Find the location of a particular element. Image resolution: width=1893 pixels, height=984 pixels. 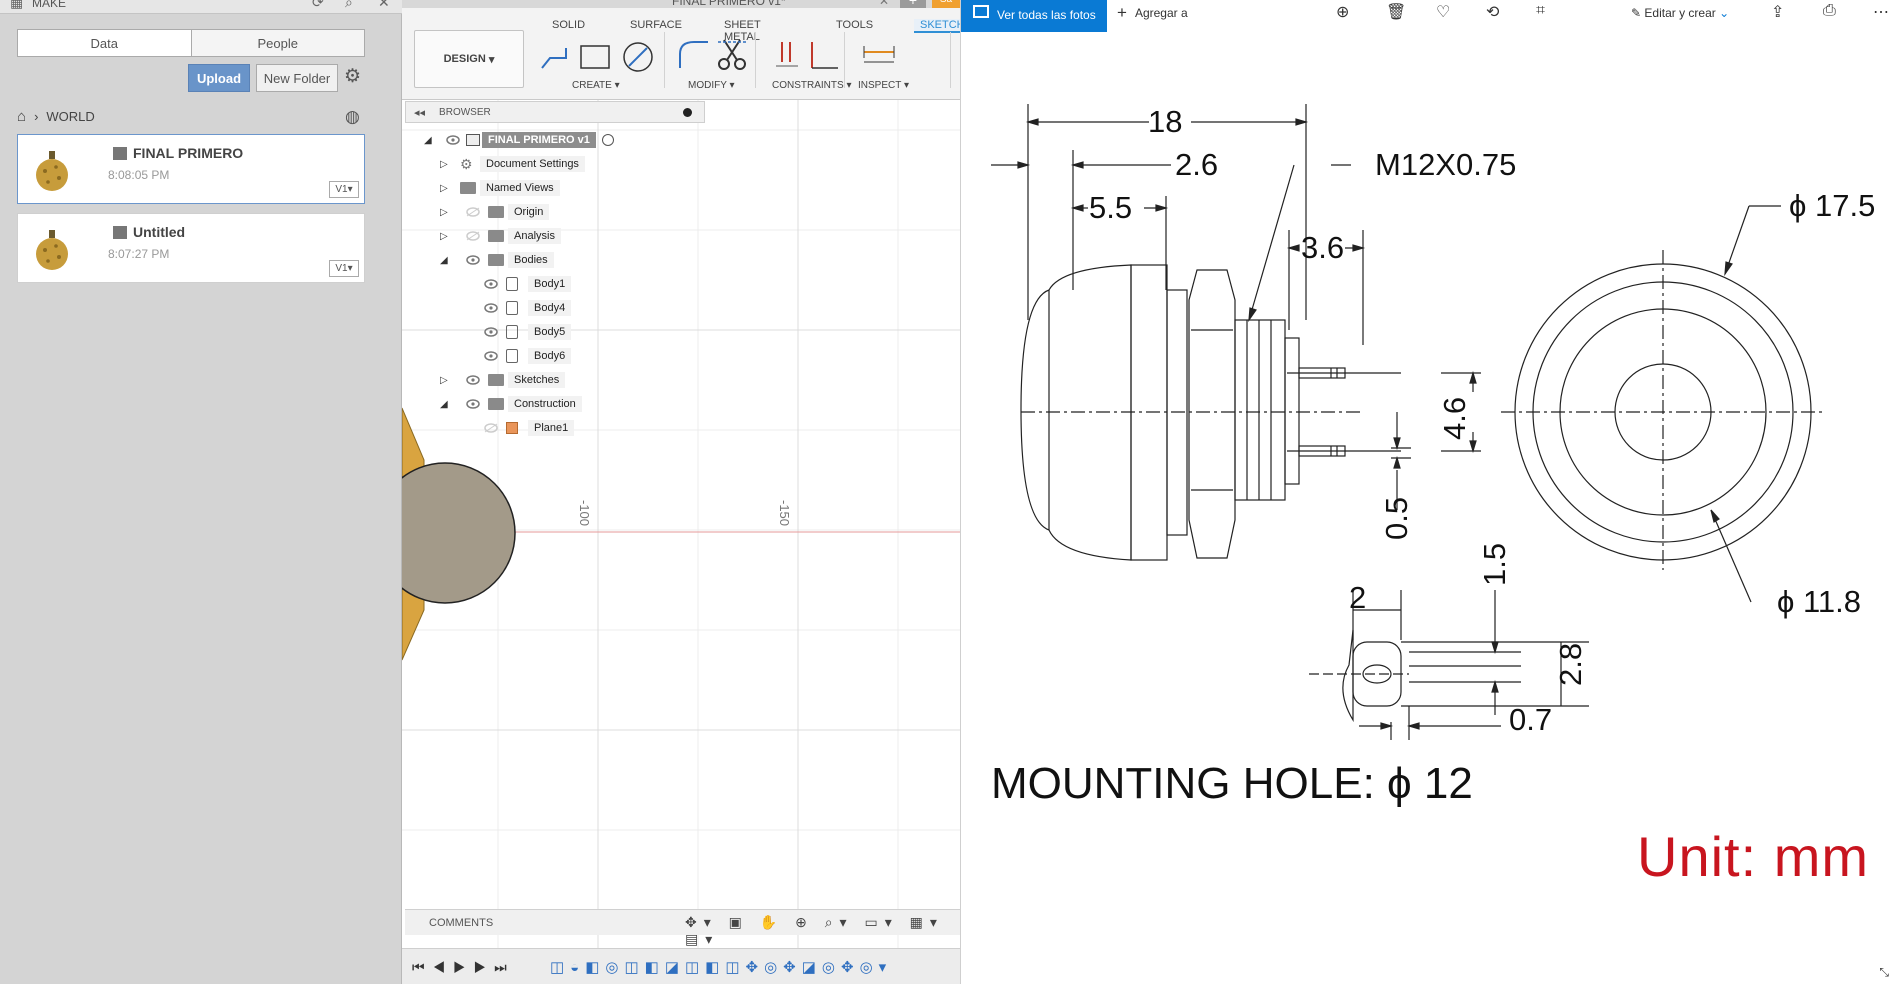

new-tab-icon: + is located at coordinates (913, 4).